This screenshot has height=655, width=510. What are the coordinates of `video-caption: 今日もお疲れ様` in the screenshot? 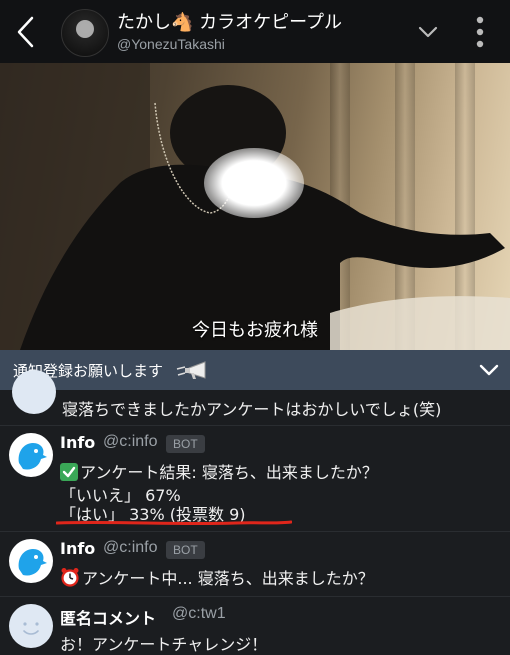 It's located at (255, 330).